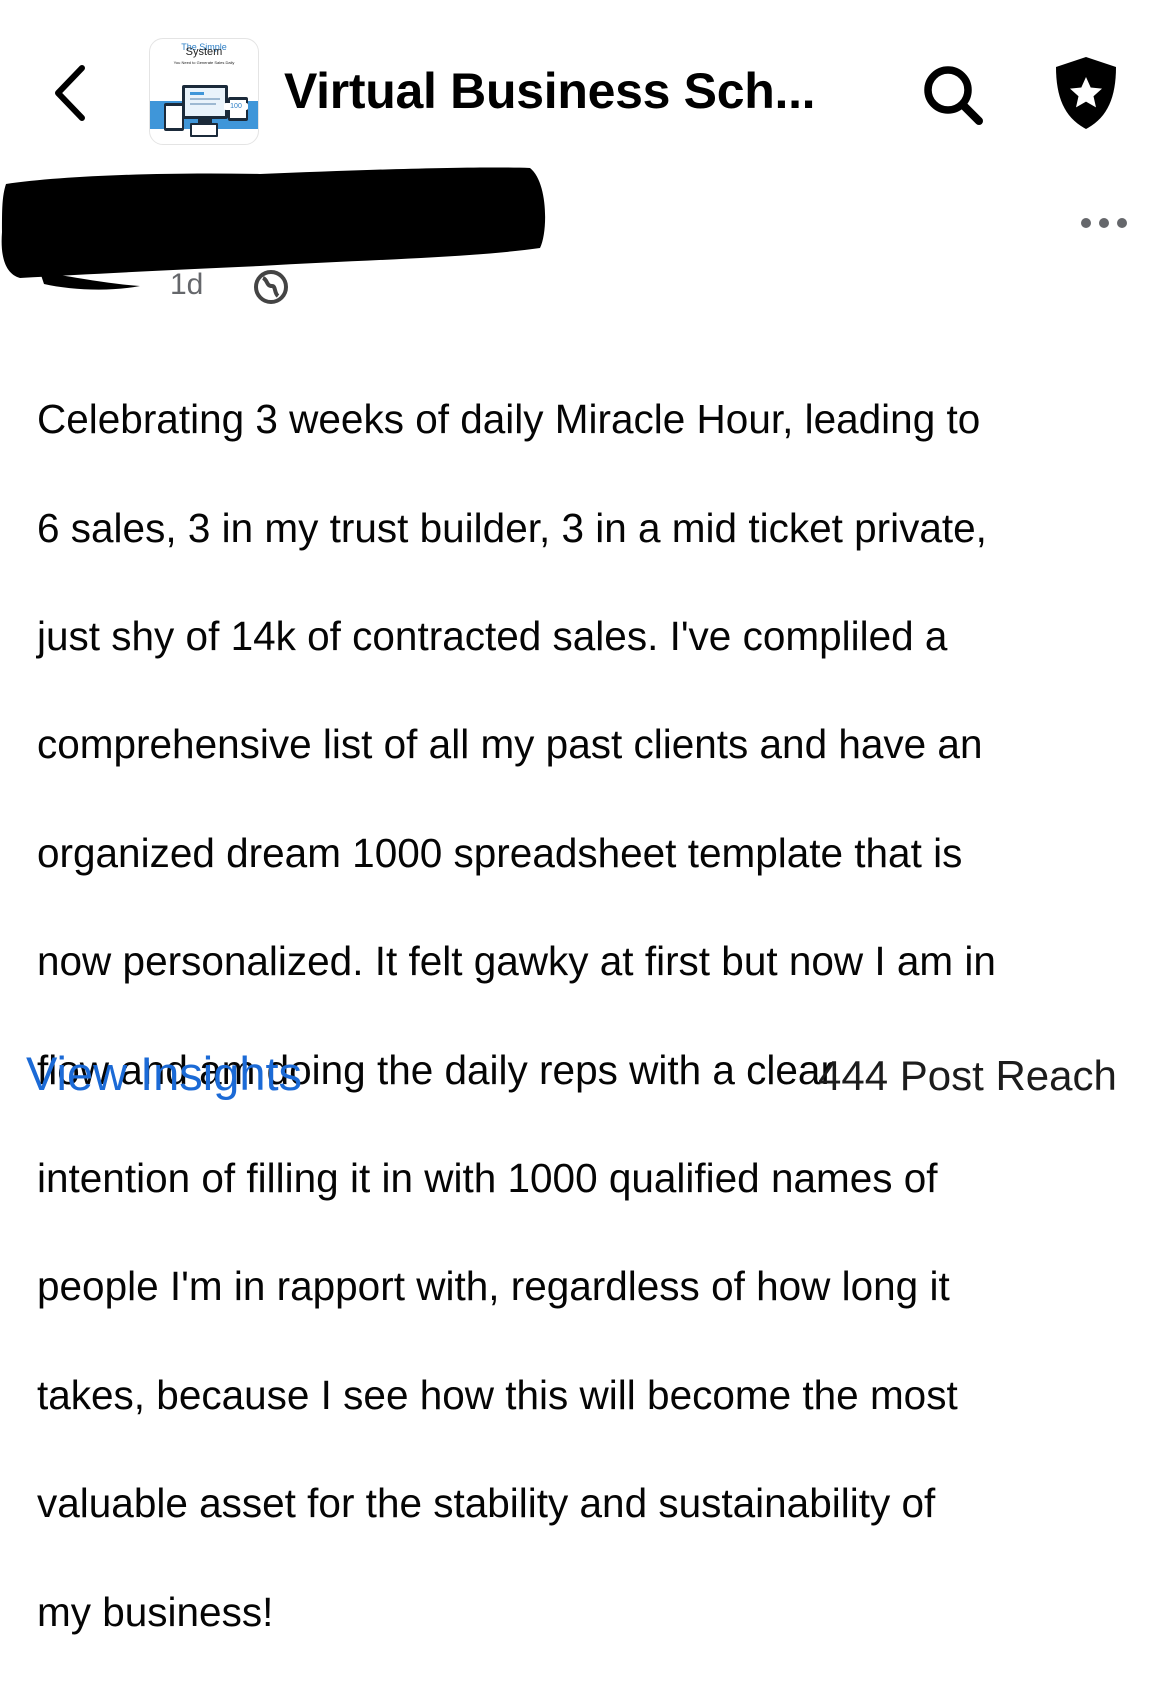 This screenshot has height=1693, width=1170. I want to click on thumbnail-subtext: You Need to Generate Sales Daily, so click(204, 62).